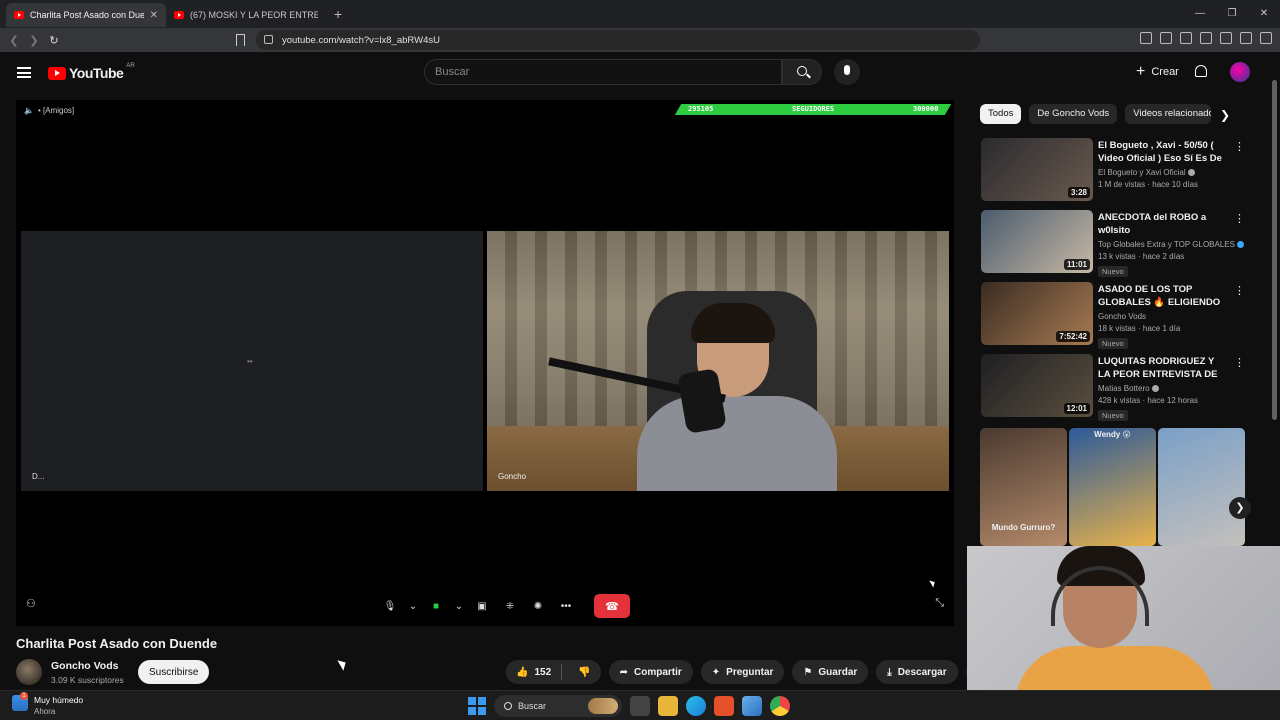 Image resolution: width=1280 pixels, height=720 pixels. What do you see at coordinates (174, 672) in the screenshot?
I see `subscribe-button: Suscribirse` at bounding box center [174, 672].